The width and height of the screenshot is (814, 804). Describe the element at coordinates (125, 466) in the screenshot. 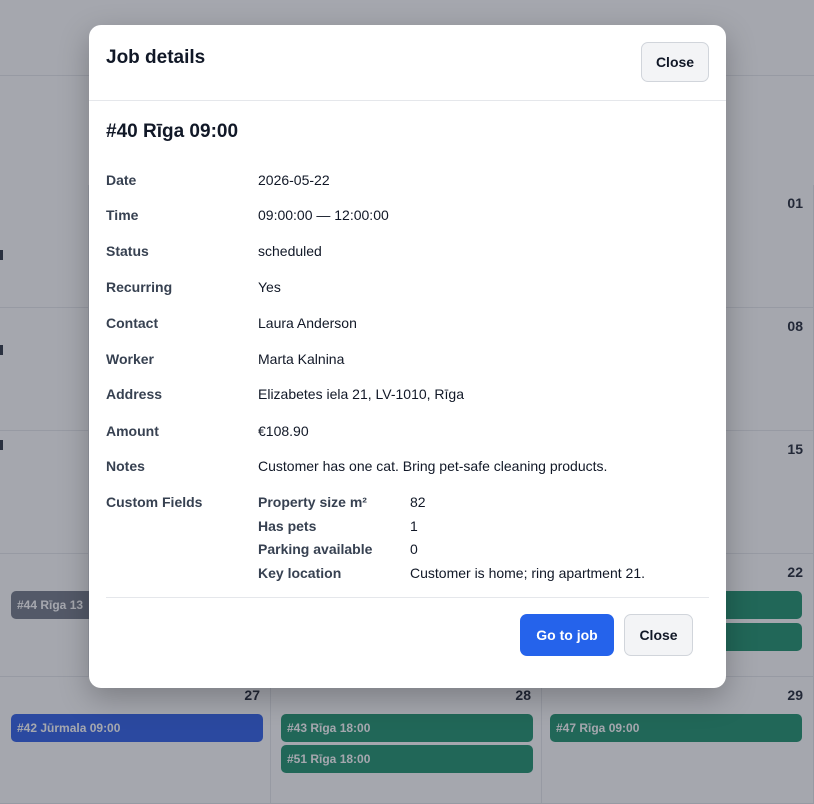

I see `field-label: Notes` at that location.